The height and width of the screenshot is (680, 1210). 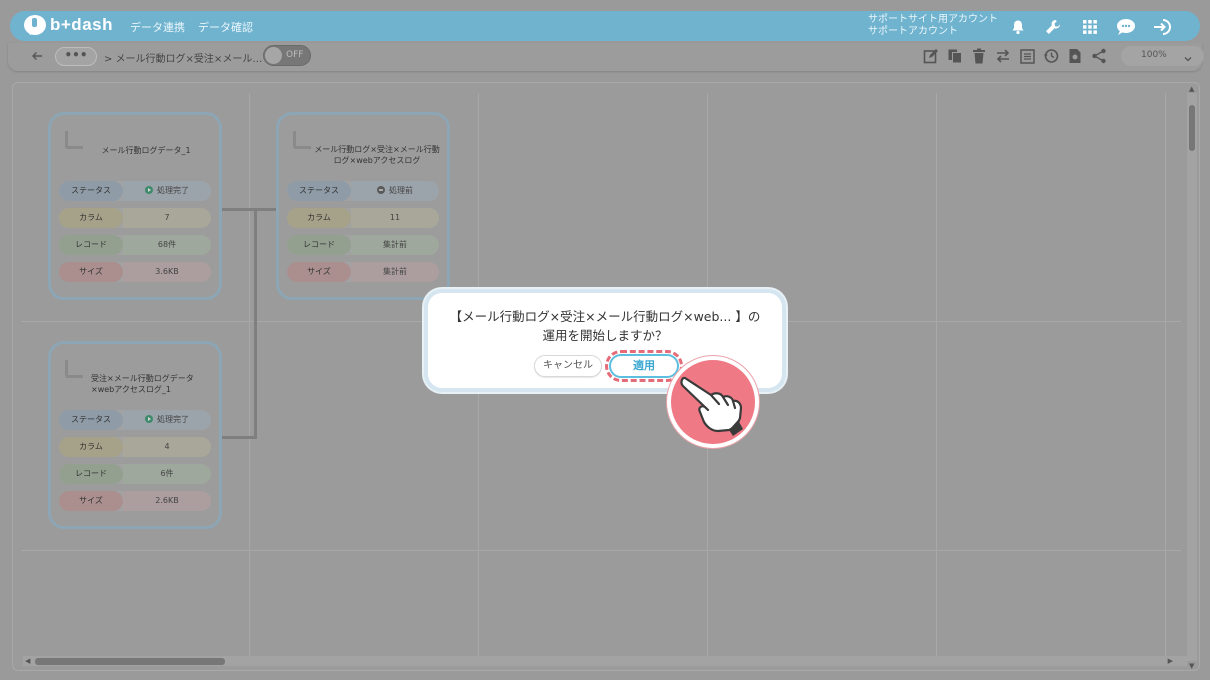 What do you see at coordinates (1090, 27) in the screenshot?
I see `grid-icon` at bounding box center [1090, 27].